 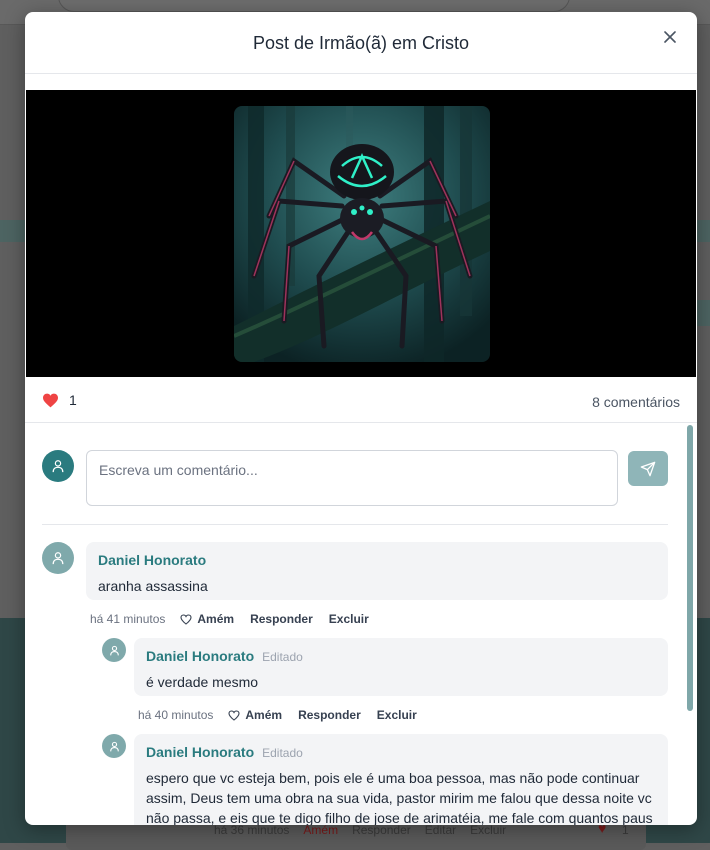 I want to click on like-count: 1, so click(x=73, y=400).